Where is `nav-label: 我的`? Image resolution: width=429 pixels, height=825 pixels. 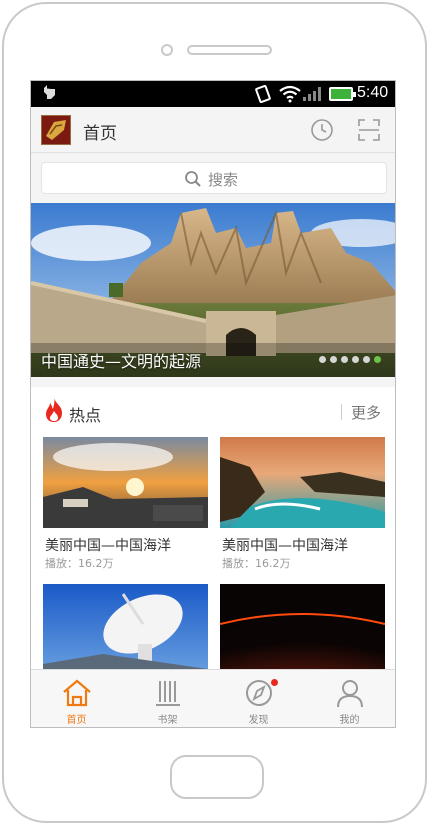 nav-label: 我的 is located at coordinates (349, 720).